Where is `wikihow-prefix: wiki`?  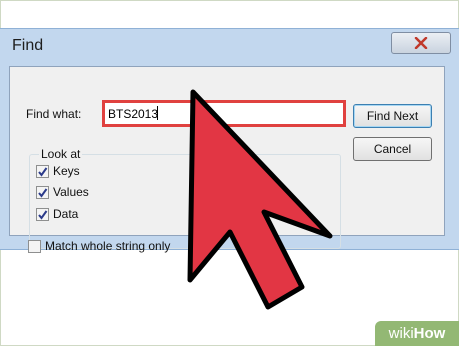
wikihow-prefix: wiki is located at coordinates (401, 333).